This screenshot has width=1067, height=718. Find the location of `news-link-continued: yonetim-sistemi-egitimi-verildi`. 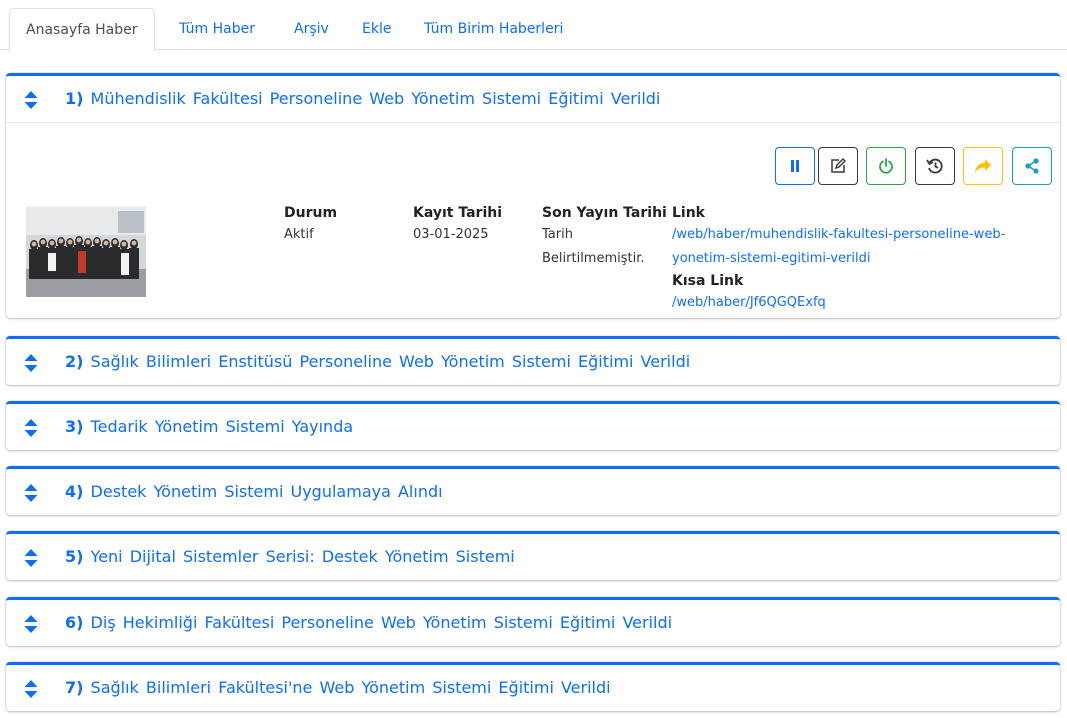

news-link-continued: yonetim-sistemi-egitimi-verildi is located at coordinates (838, 259).